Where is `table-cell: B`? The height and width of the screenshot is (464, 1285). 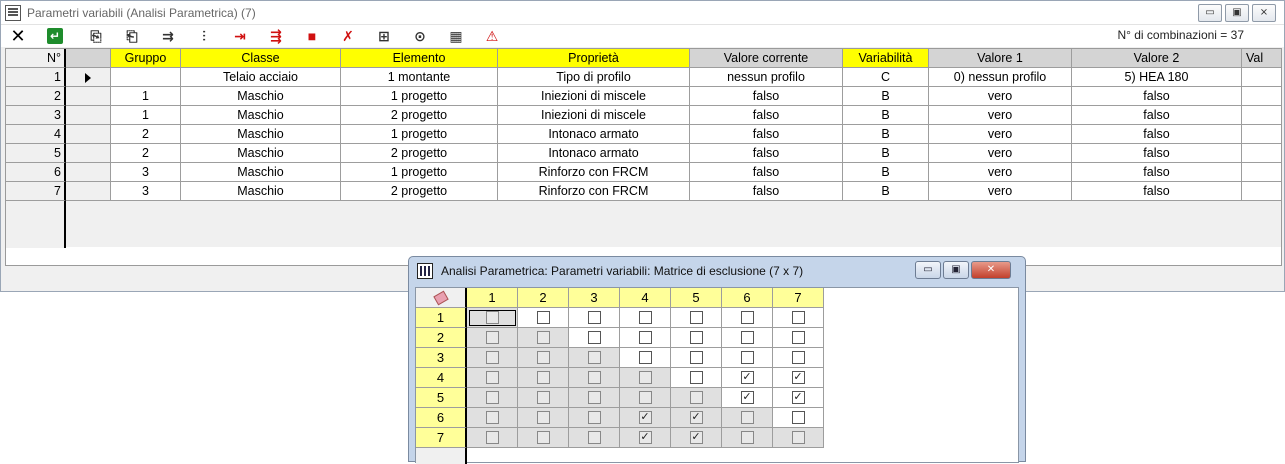
table-cell: B is located at coordinates (886, 153).